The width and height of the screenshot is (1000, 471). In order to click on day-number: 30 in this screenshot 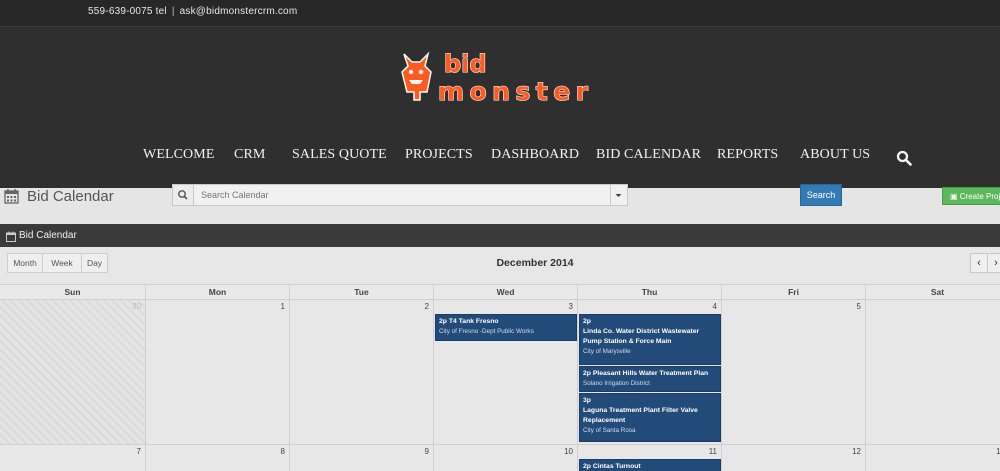, I will do `click(136, 306)`.